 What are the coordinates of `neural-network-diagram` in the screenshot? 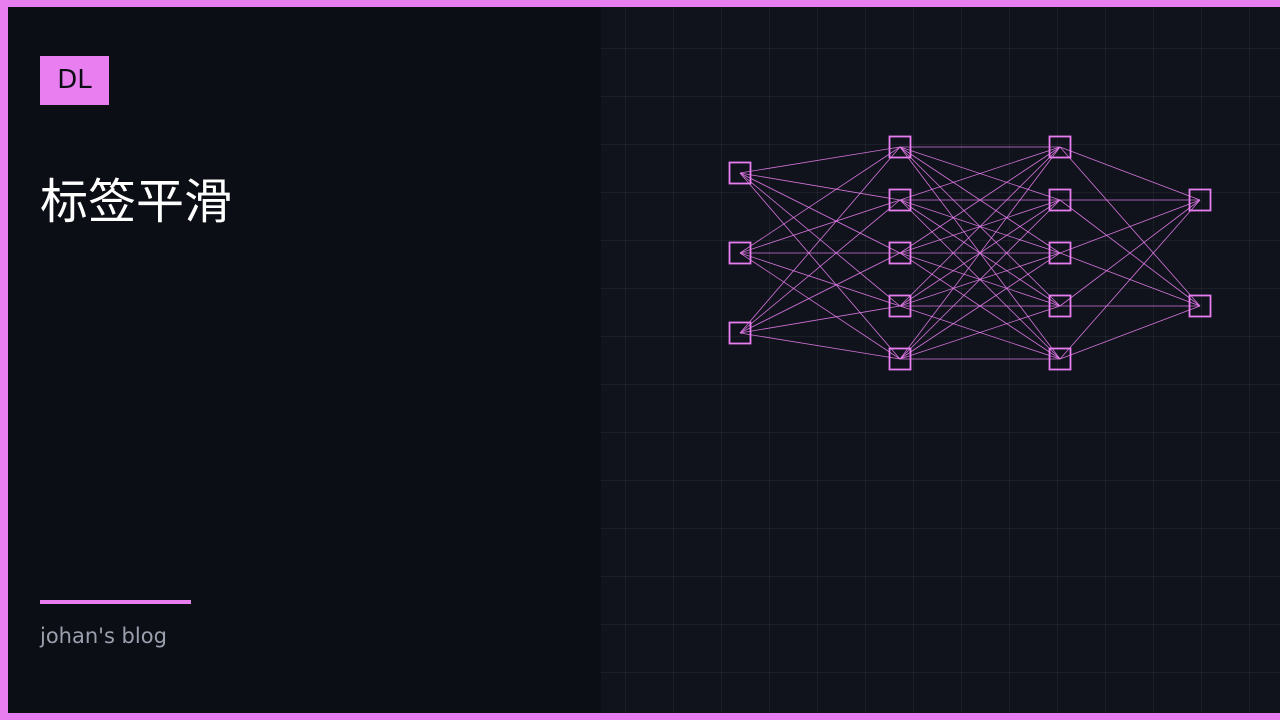 It's located at (970, 253).